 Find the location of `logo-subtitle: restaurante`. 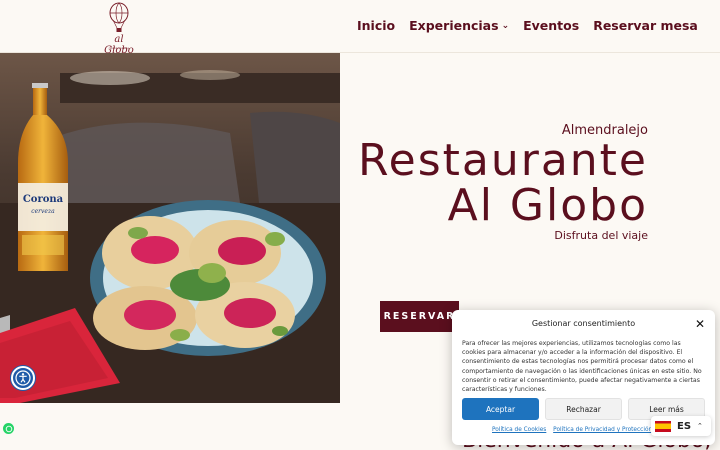

logo-subtitle: restaurante is located at coordinates (119, 48).